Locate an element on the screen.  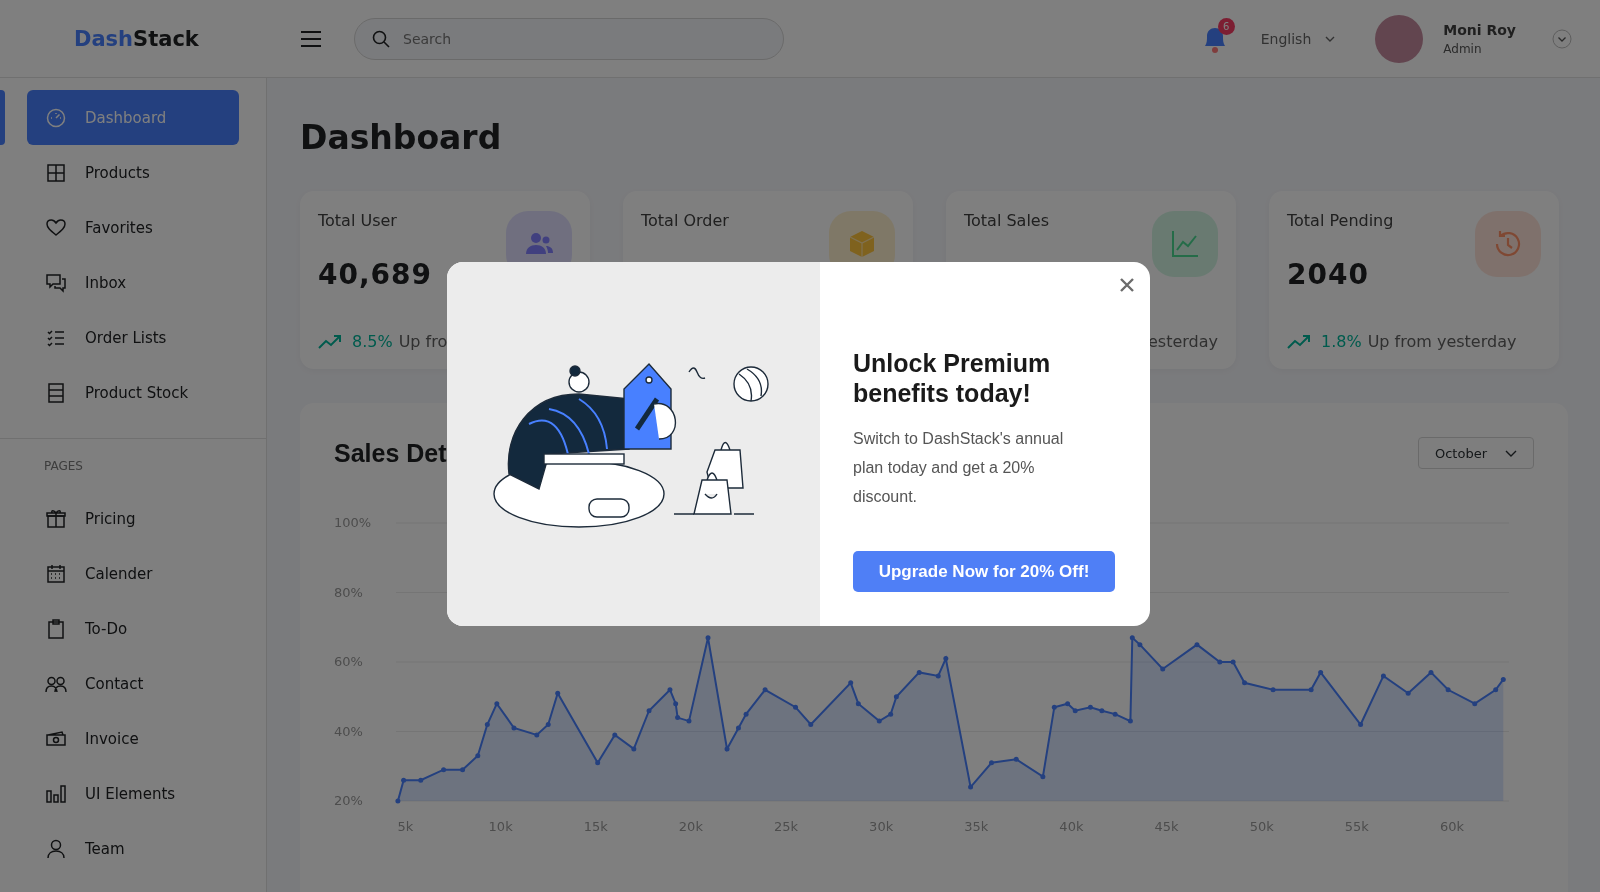
section-title: Sales Det is located at coordinates (390, 453).